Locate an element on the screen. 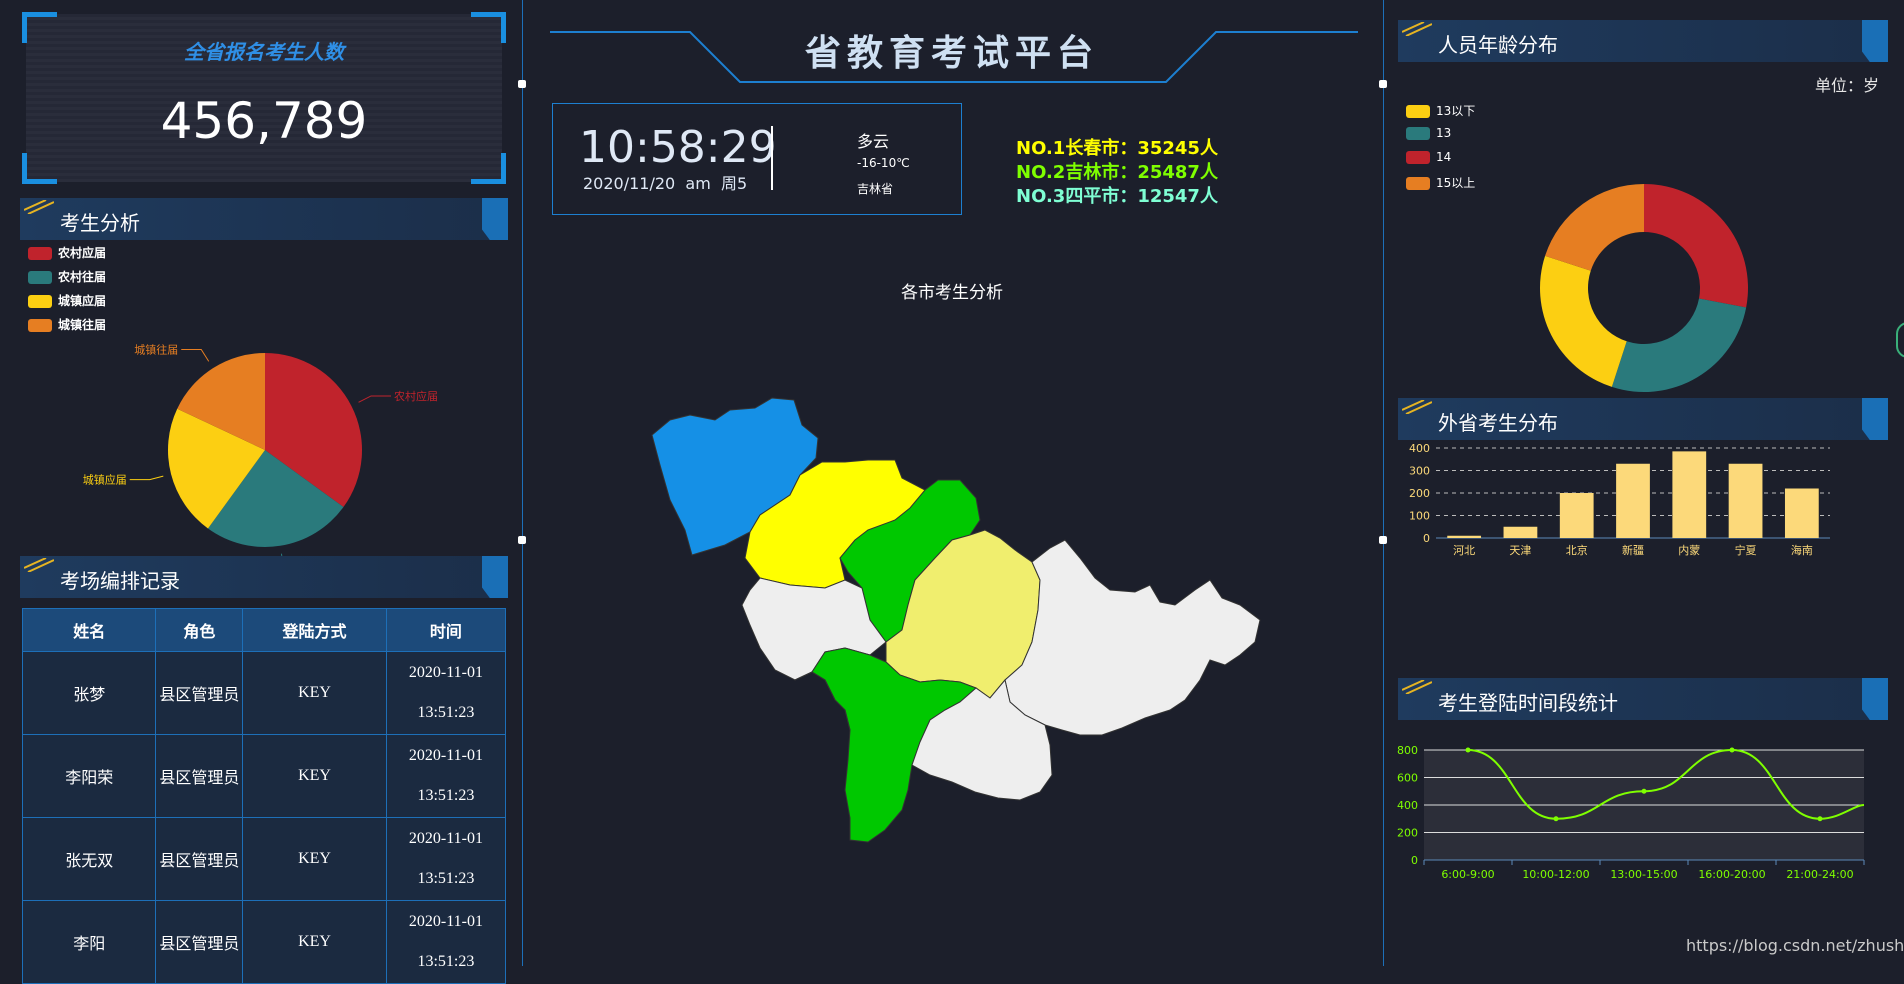 This screenshot has width=1904, height=984. section-title: 考场编排记录 is located at coordinates (120, 581).